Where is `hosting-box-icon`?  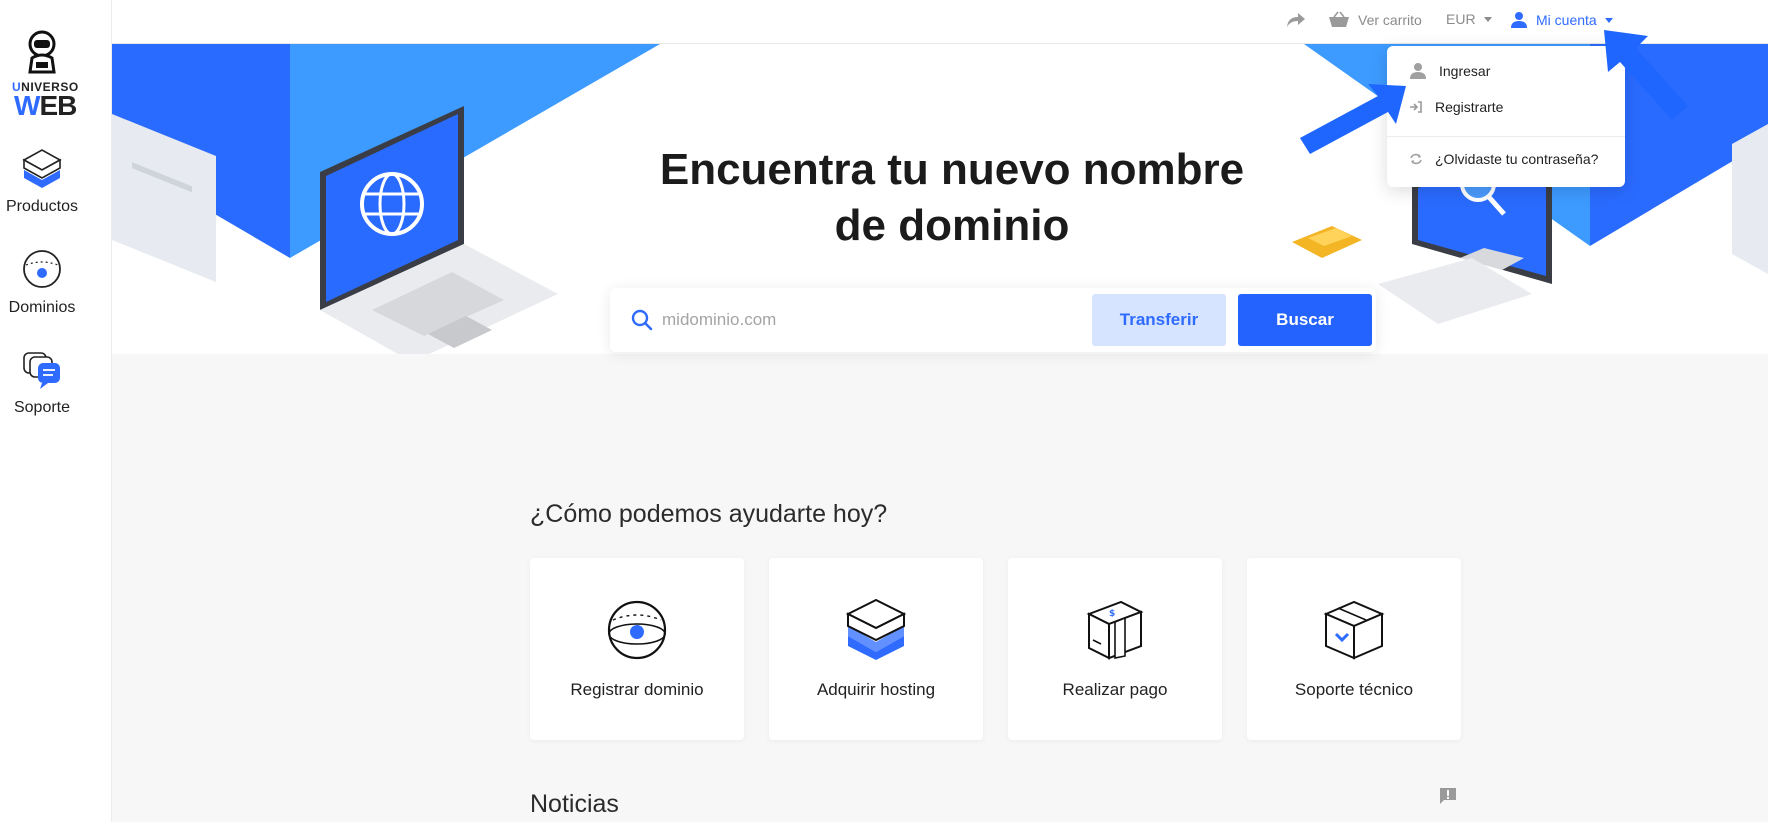
hosting-box-icon is located at coordinates (876, 629).